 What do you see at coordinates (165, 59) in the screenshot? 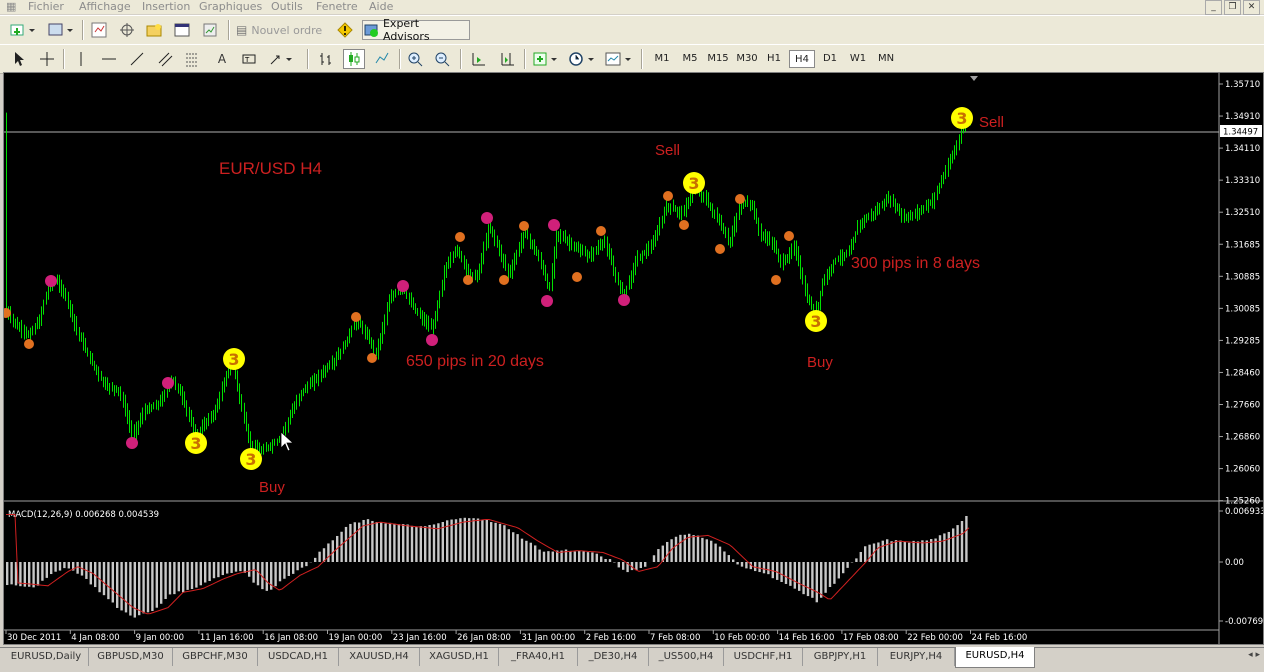
I see `channel-icon` at bounding box center [165, 59].